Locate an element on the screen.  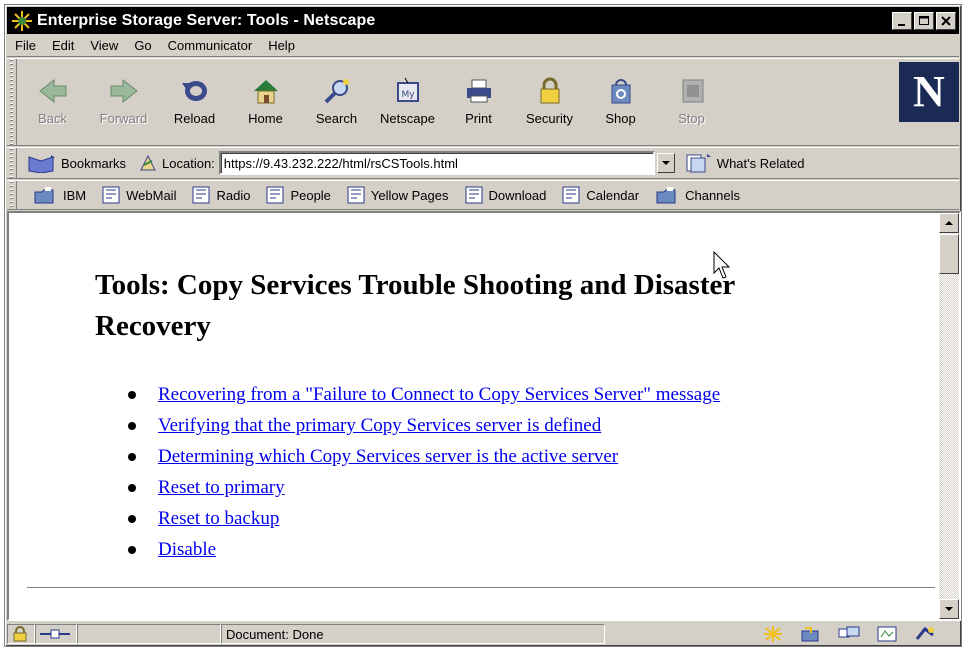
bookmarks-label: Bookmarks is located at coordinates (94, 163).